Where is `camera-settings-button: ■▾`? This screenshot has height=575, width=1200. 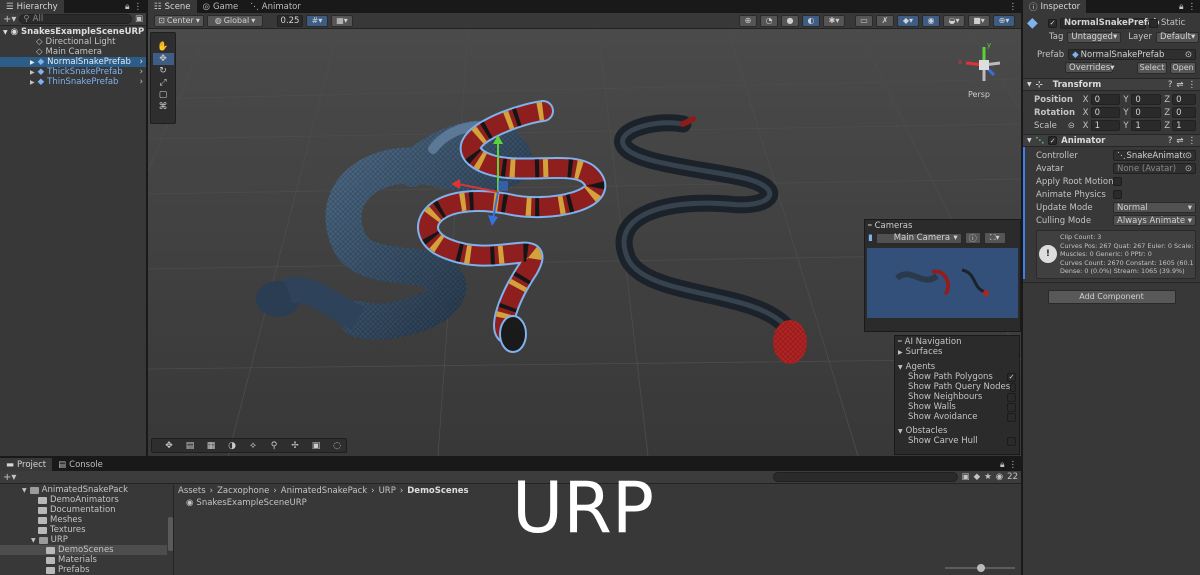 camera-settings-button: ■▾ is located at coordinates (979, 20).